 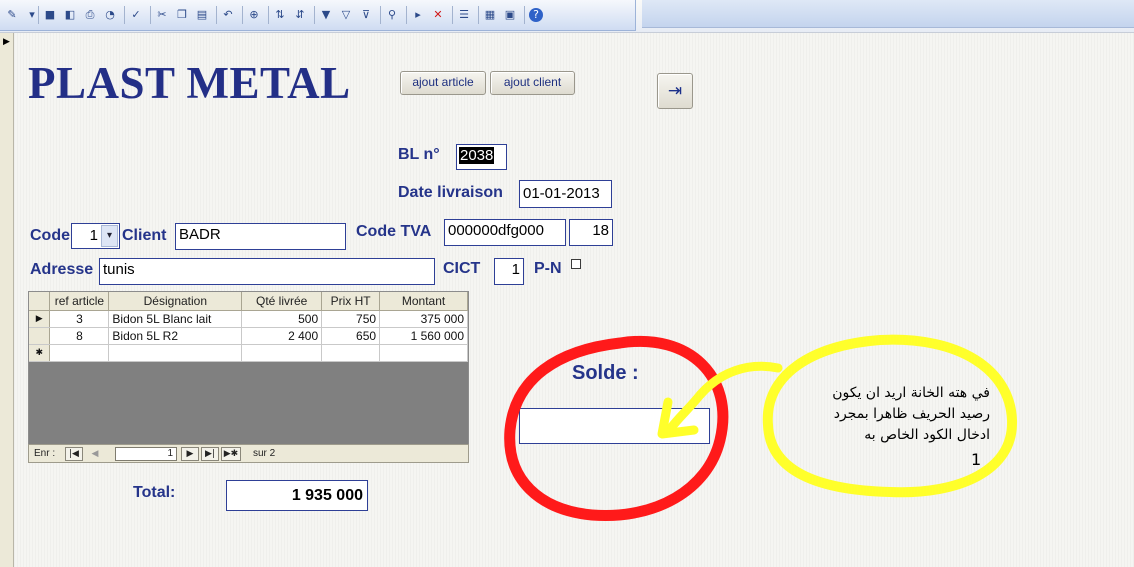 What do you see at coordinates (45, 453) in the screenshot?
I see `record-nav-label: Enr :` at bounding box center [45, 453].